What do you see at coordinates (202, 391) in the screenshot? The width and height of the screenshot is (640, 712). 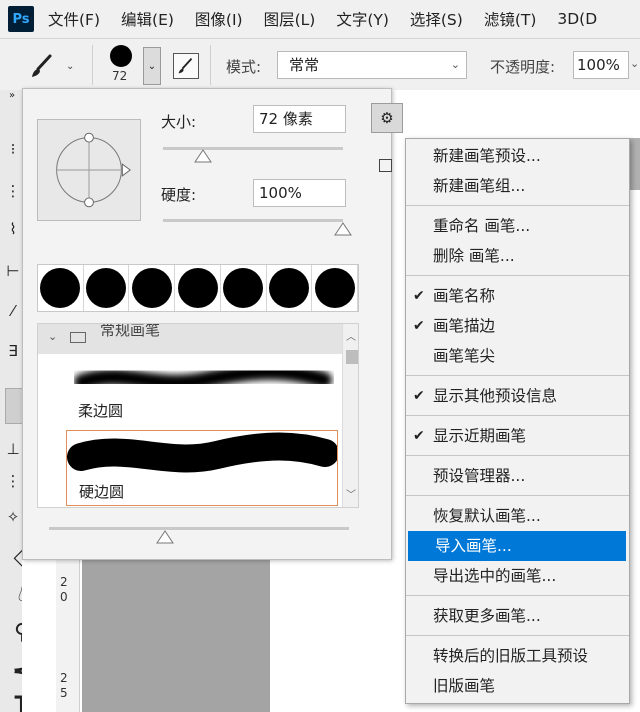 I see `brush-preset-soft-round: 柔边圆` at bounding box center [202, 391].